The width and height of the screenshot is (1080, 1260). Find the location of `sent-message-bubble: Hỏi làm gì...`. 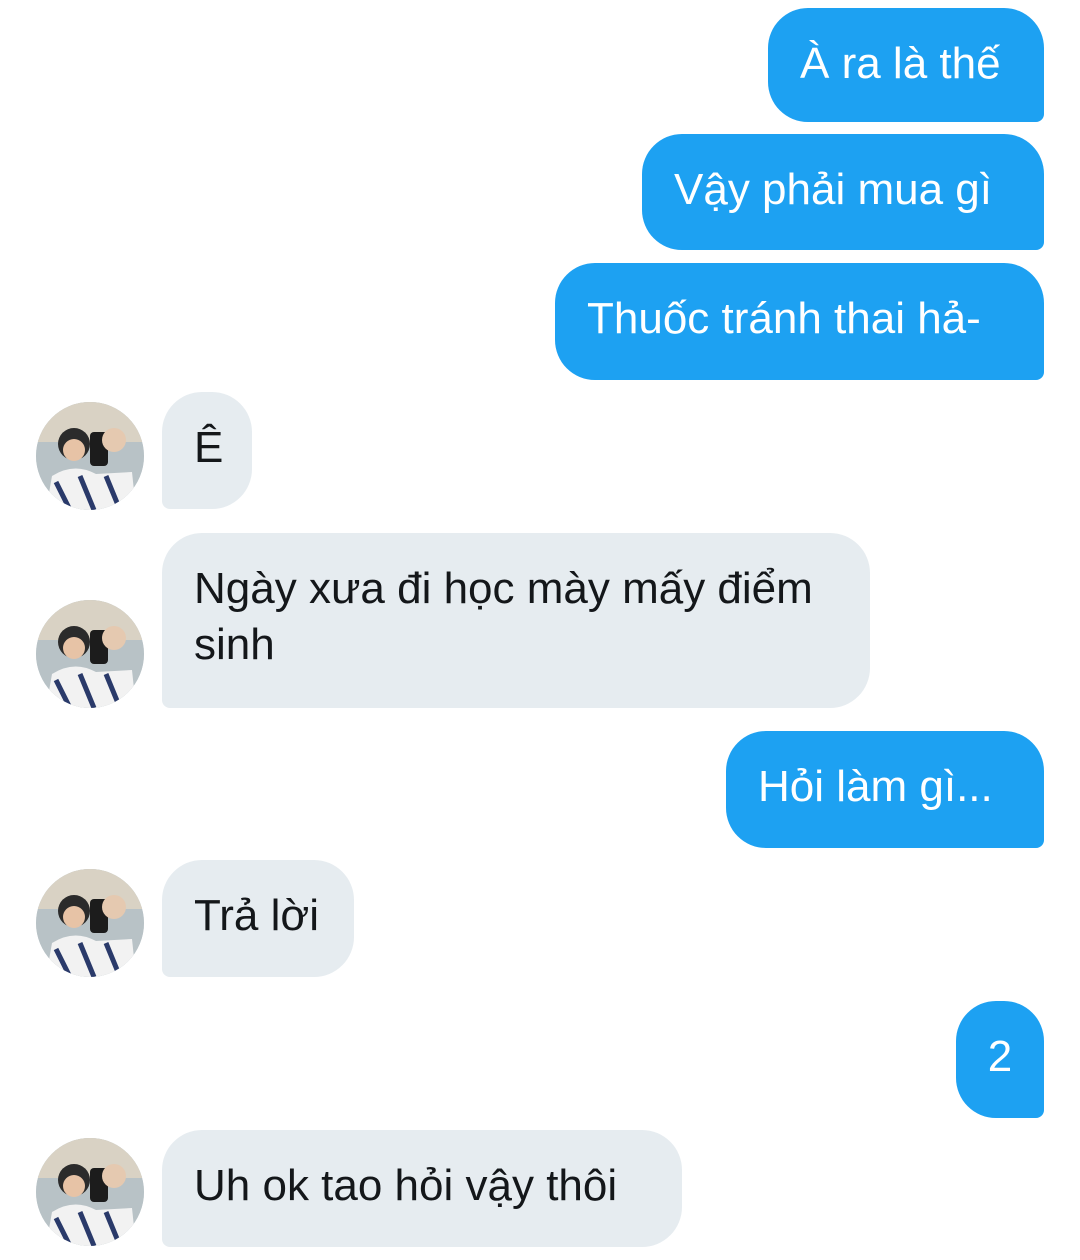

sent-message-bubble: Hỏi làm gì... is located at coordinates (885, 789).